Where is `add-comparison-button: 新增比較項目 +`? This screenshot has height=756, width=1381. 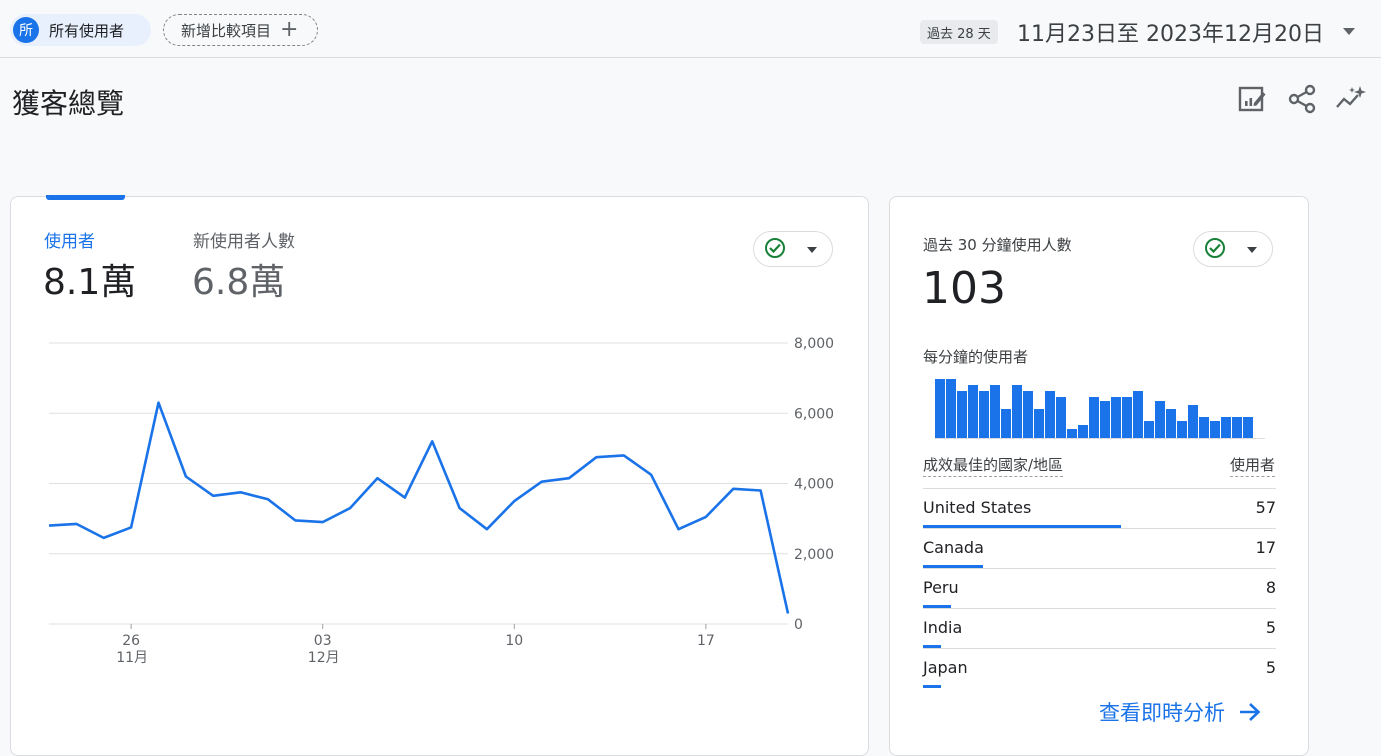 add-comparison-button: 新增比較項目 + is located at coordinates (240, 30).